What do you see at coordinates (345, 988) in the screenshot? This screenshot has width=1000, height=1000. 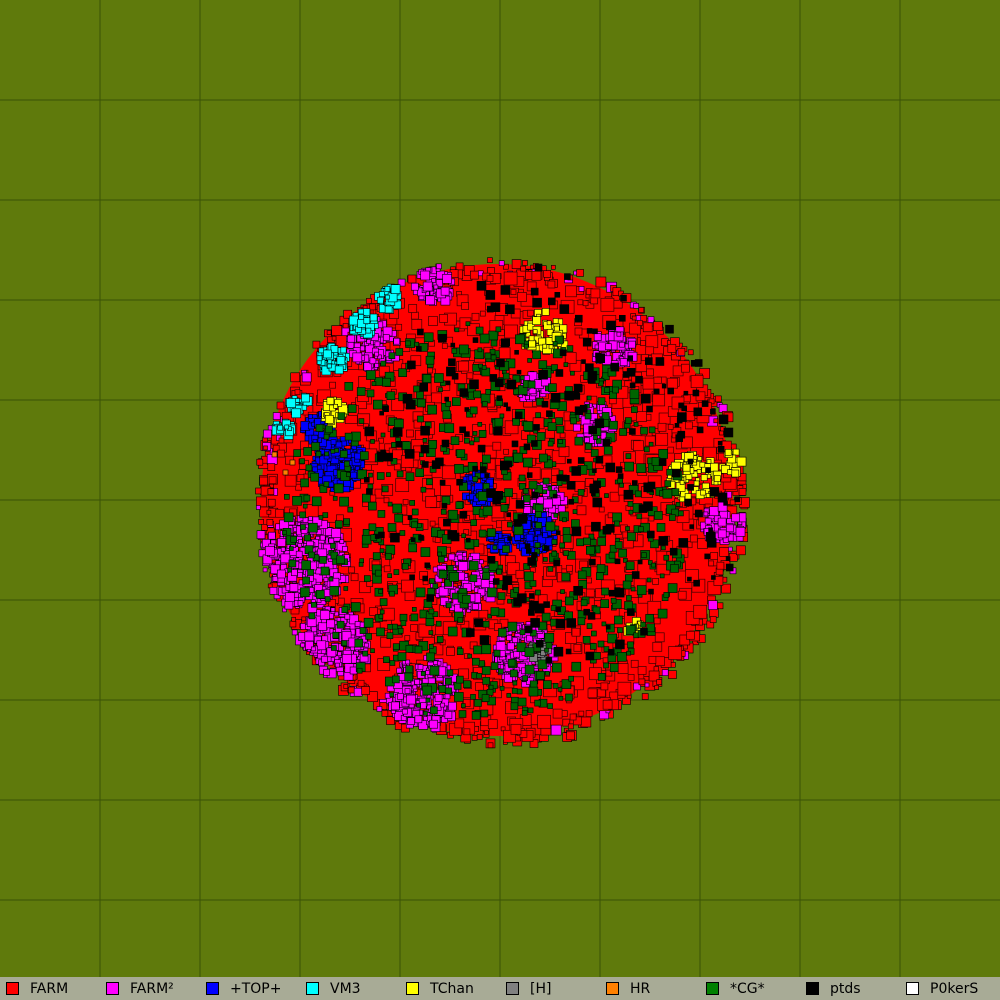 I see `legend-label-vm3: VM3` at bounding box center [345, 988].